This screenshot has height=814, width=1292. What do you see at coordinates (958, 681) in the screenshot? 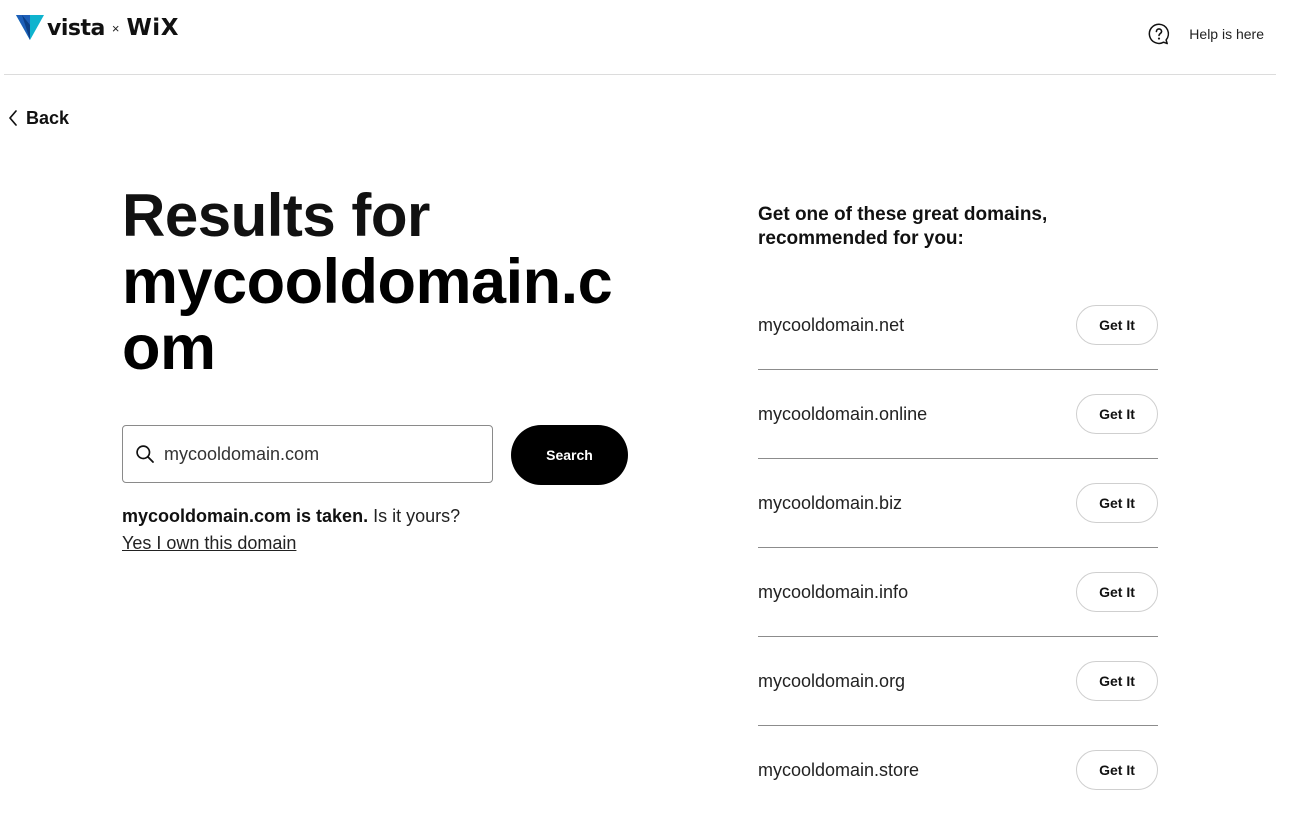
I see `list-item: mycooldomain.org Get It` at bounding box center [958, 681].